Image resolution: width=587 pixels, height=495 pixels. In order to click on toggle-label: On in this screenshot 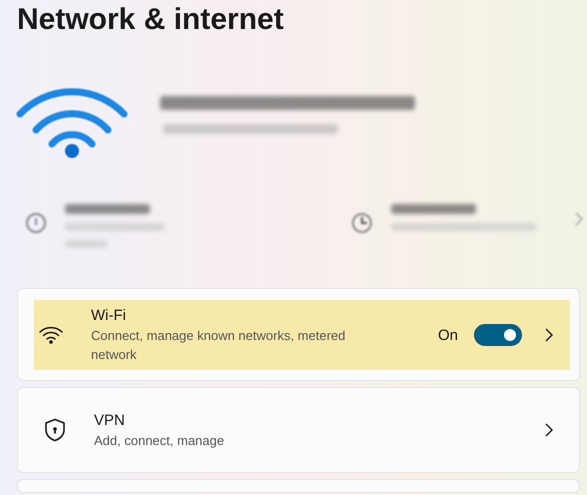, I will do `click(448, 335)`.